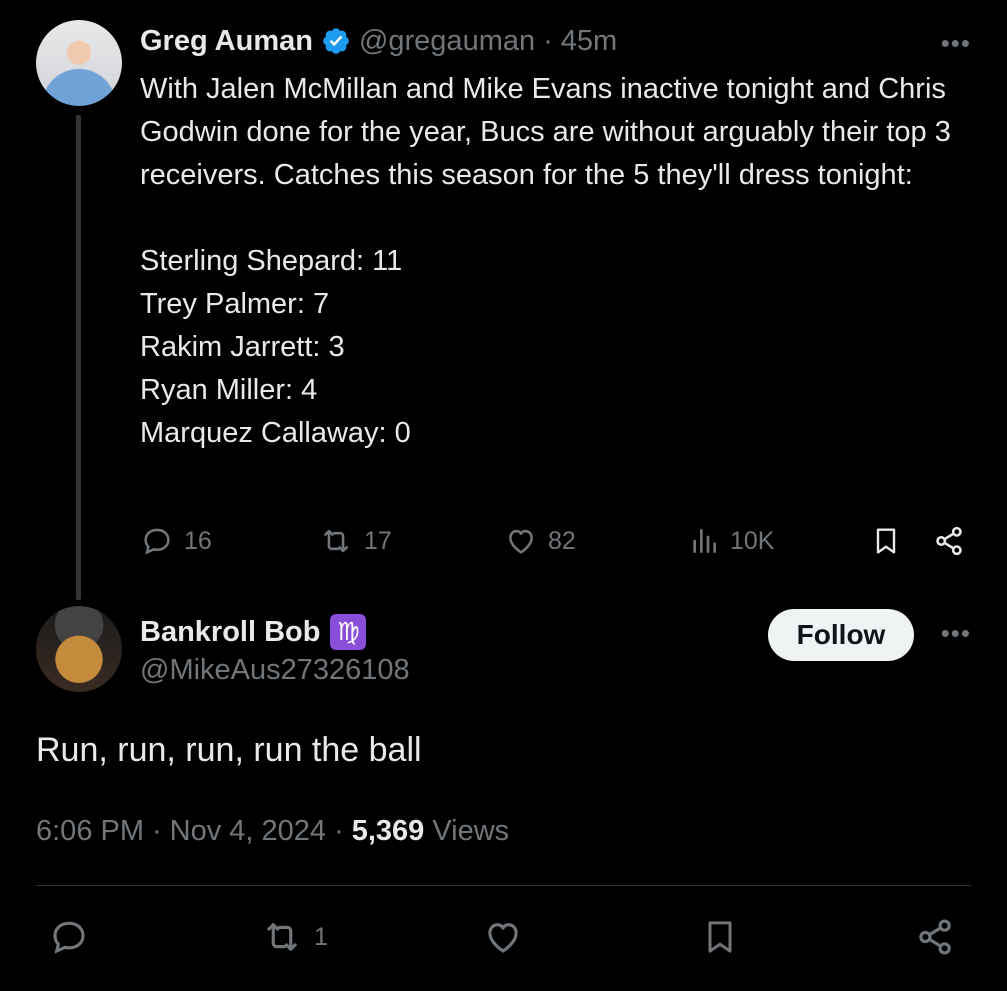  Describe the element at coordinates (447, 41) in the screenshot. I see `parent-author-handle: @gregauman` at that location.